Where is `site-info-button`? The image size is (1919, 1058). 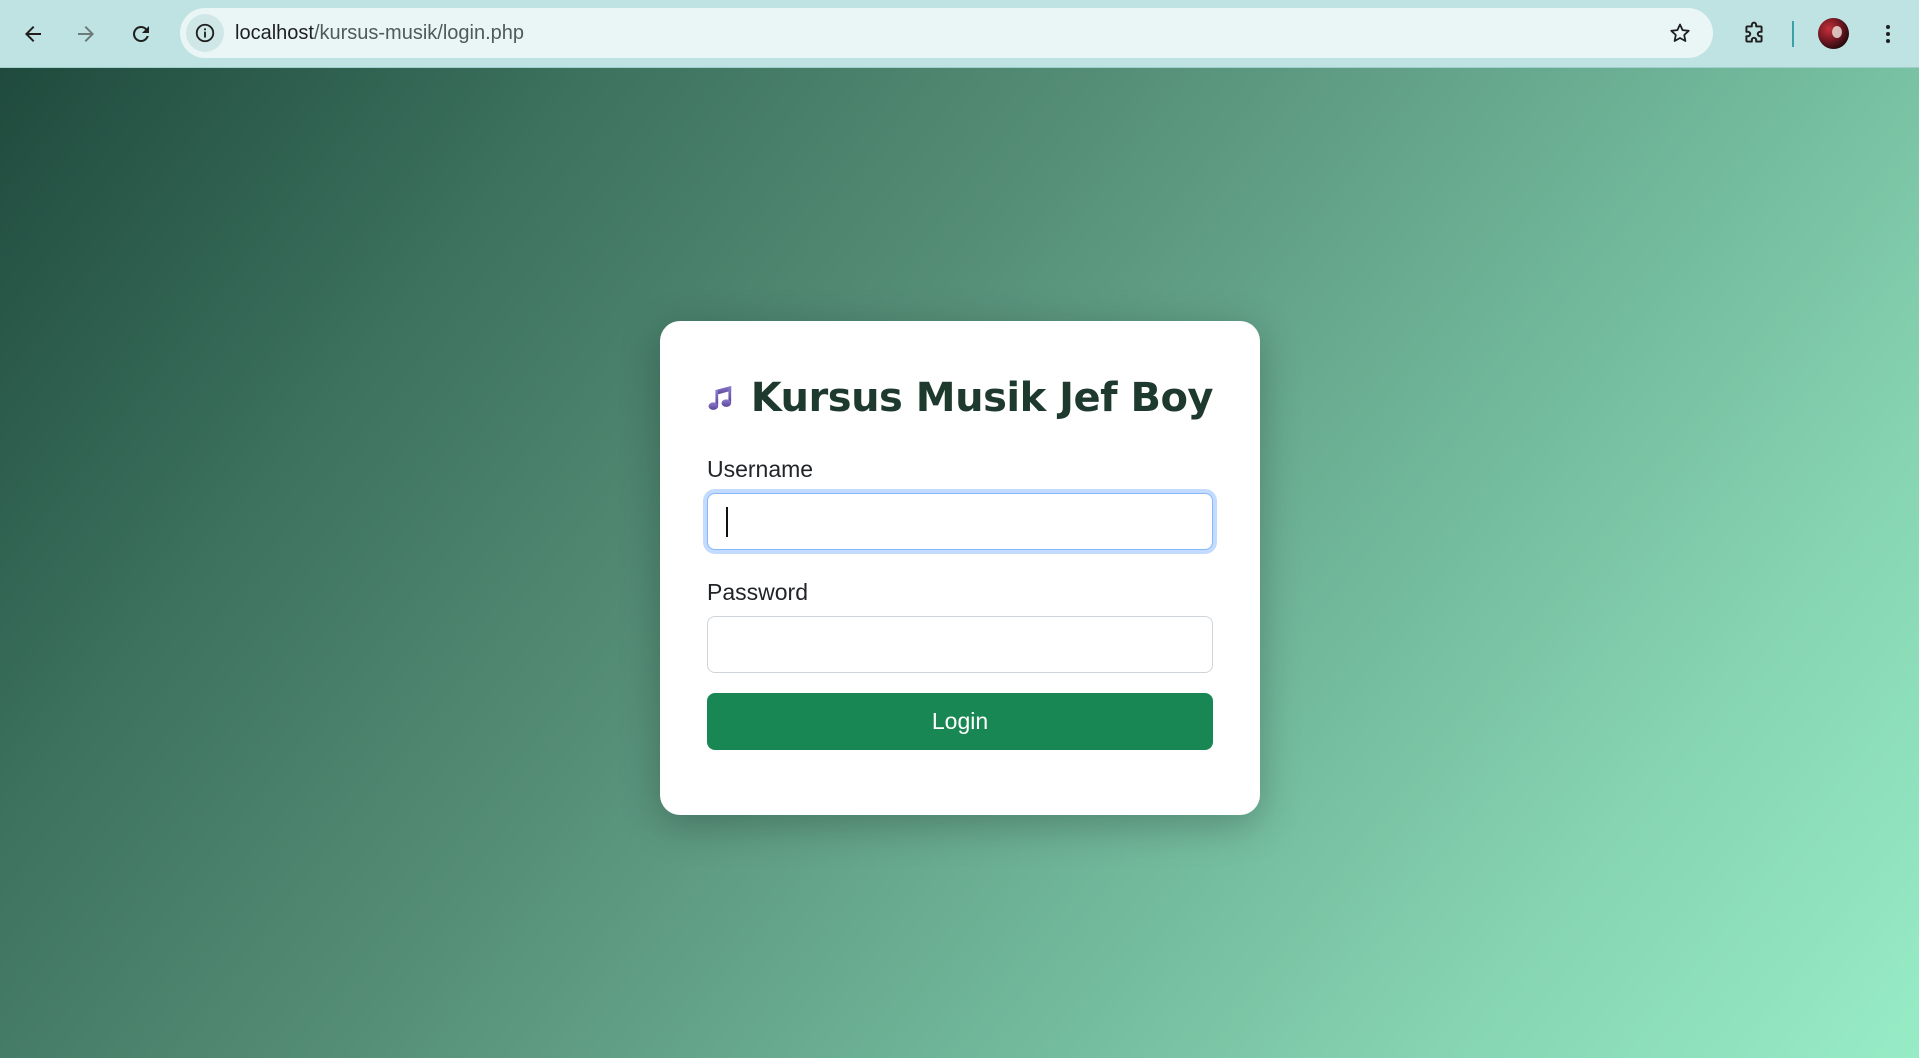
site-info-button is located at coordinates (205, 33).